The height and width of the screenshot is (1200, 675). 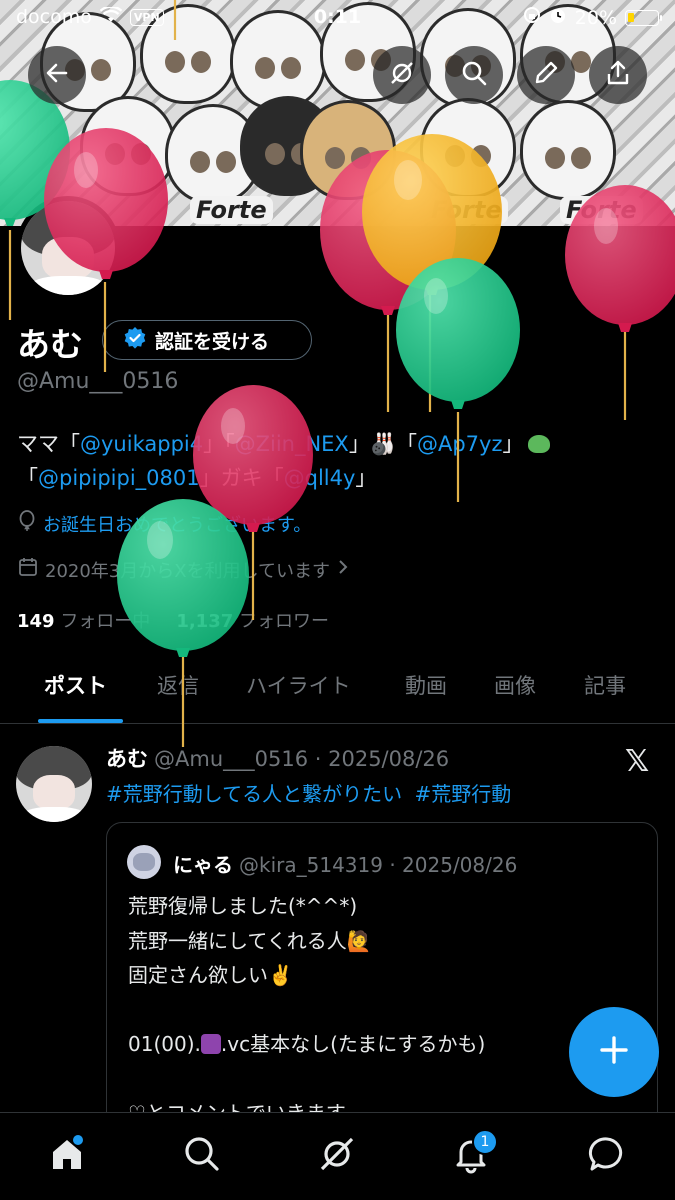 What do you see at coordinates (127, 759) in the screenshot?
I see `post-author-name: あむ` at bounding box center [127, 759].